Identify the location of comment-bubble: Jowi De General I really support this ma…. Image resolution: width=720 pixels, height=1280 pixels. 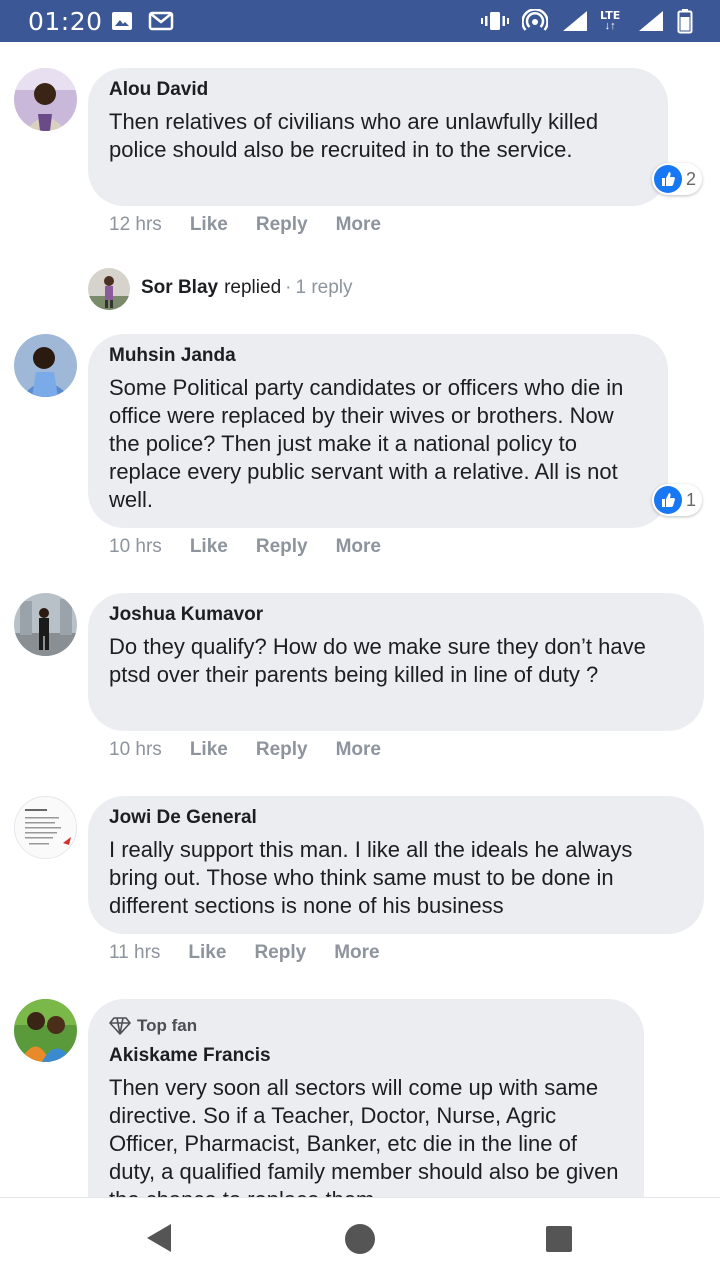
(396, 865).